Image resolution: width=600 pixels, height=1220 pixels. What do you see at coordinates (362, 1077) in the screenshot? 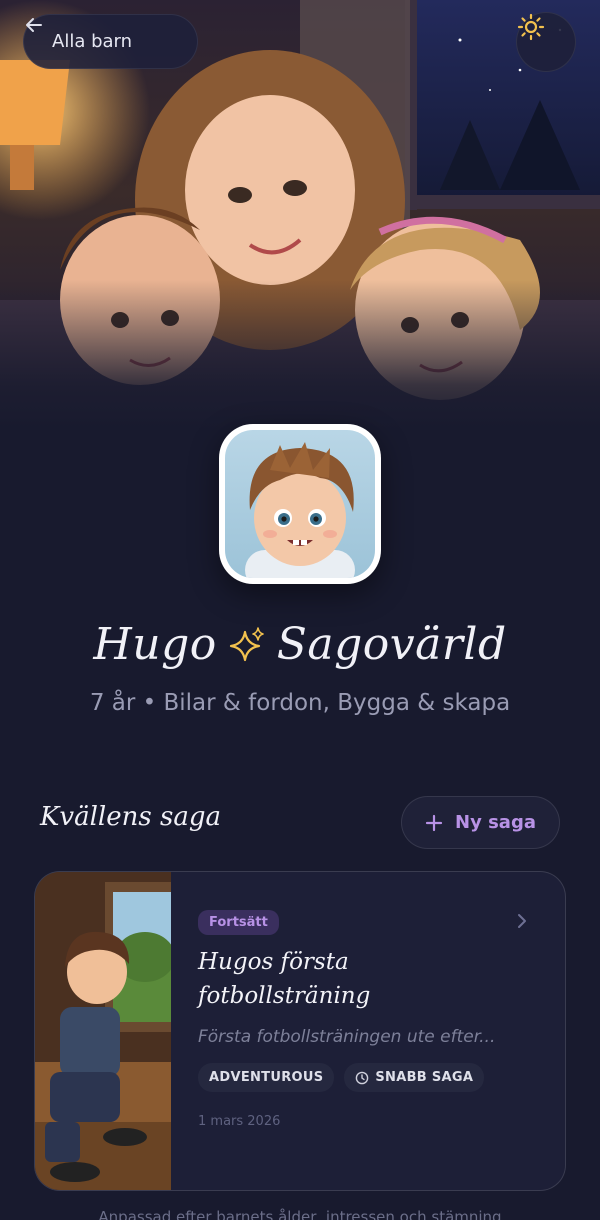
I see `clock-icon` at bounding box center [362, 1077].